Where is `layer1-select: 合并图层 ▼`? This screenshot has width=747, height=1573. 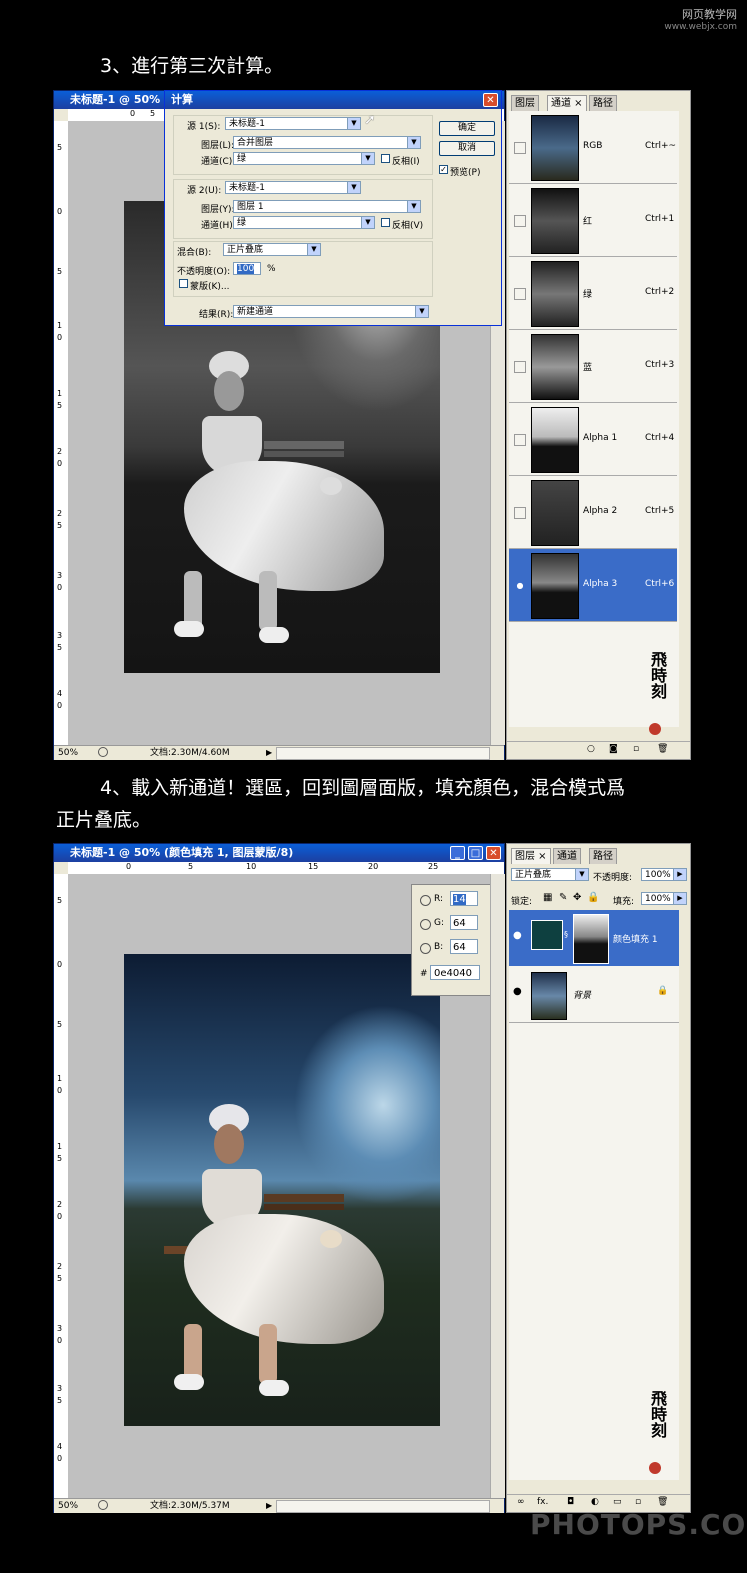 layer1-select: 合并图层 ▼ is located at coordinates (327, 142).